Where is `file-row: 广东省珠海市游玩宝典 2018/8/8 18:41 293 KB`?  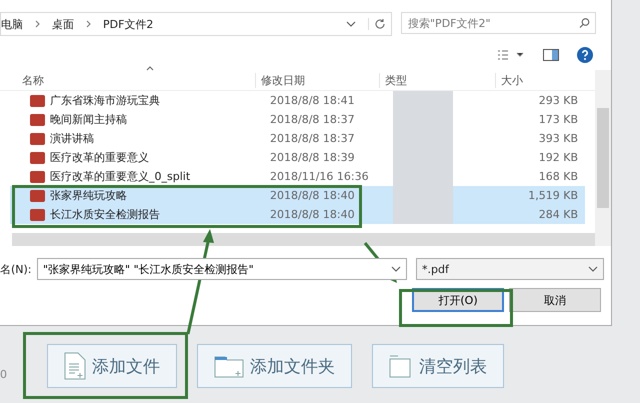 file-row: 广东省珠海市游玩宝典 2018/8/8 18:41 293 KB is located at coordinates (297, 100).